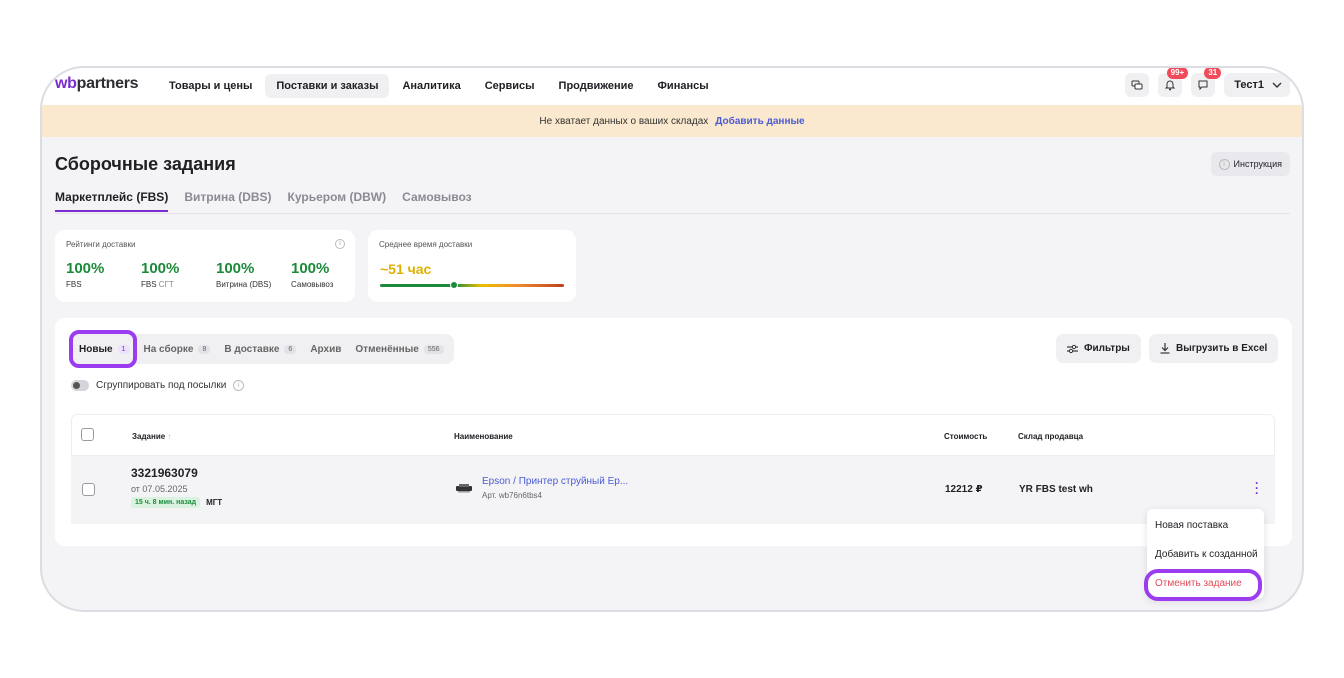 The width and height of the screenshot is (1344, 678). I want to click on user-menu-button: Тест1, so click(1257, 85).